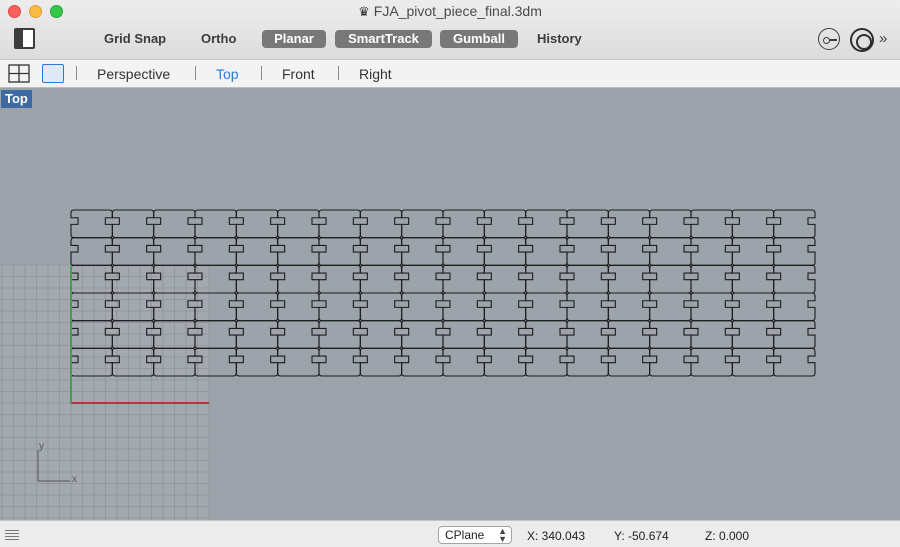 This screenshot has height=547, width=900. I want to click on history-button: History, so click(559, 39).